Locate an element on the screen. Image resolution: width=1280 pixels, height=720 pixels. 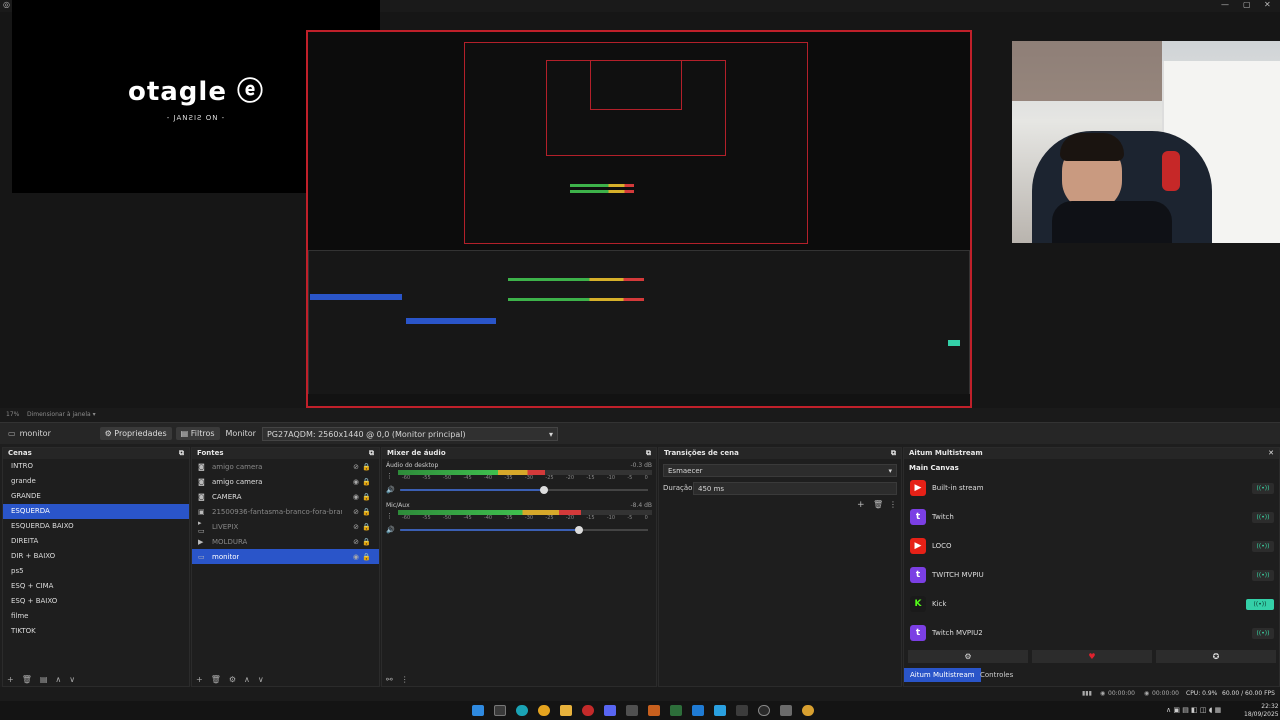
scene-item: GRANDE is located at coordinates (96, 496).